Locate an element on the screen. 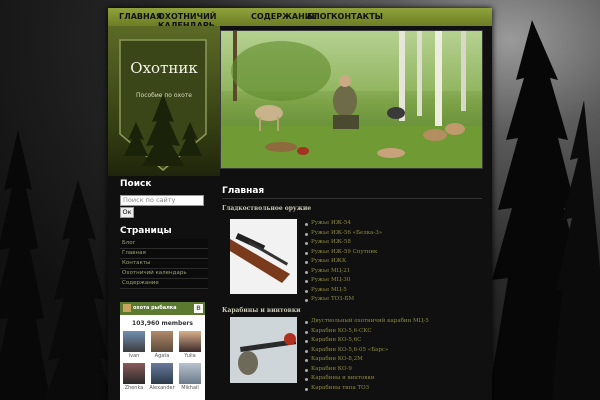 This screenshot has height=400, width=600. site-logo-panel: Охотник Пособие по охоте is located at coordinates (164, 101).